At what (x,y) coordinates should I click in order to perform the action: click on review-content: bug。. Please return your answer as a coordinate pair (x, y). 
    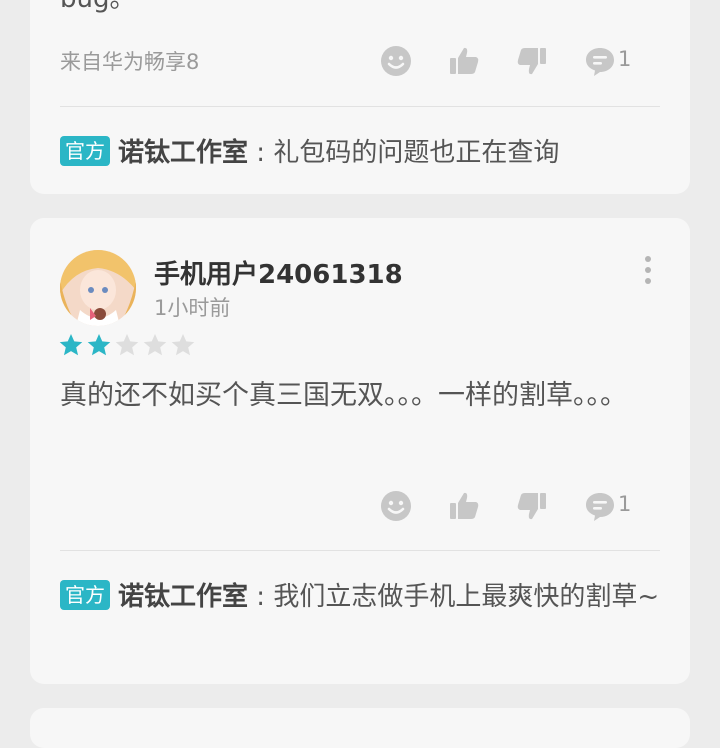
    Looking at the image, I should click on (98, 7).